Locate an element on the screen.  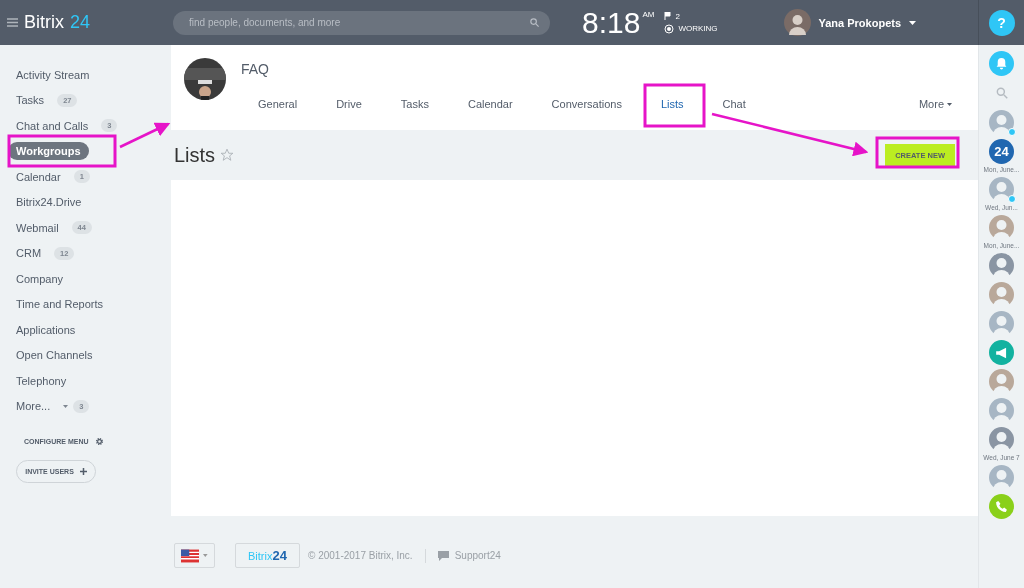
sidebar-item: CRM is located at coordinates (29, 253).